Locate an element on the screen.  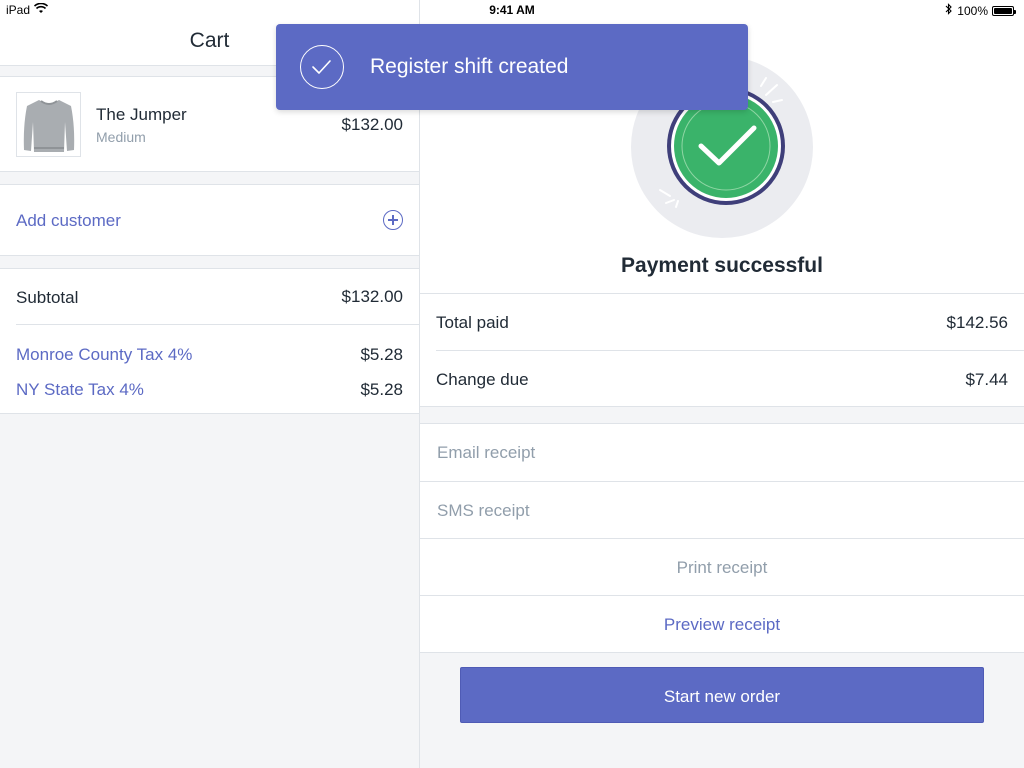
total-paid-row: Total paid $142.56 is located at coordinates (722, 322).